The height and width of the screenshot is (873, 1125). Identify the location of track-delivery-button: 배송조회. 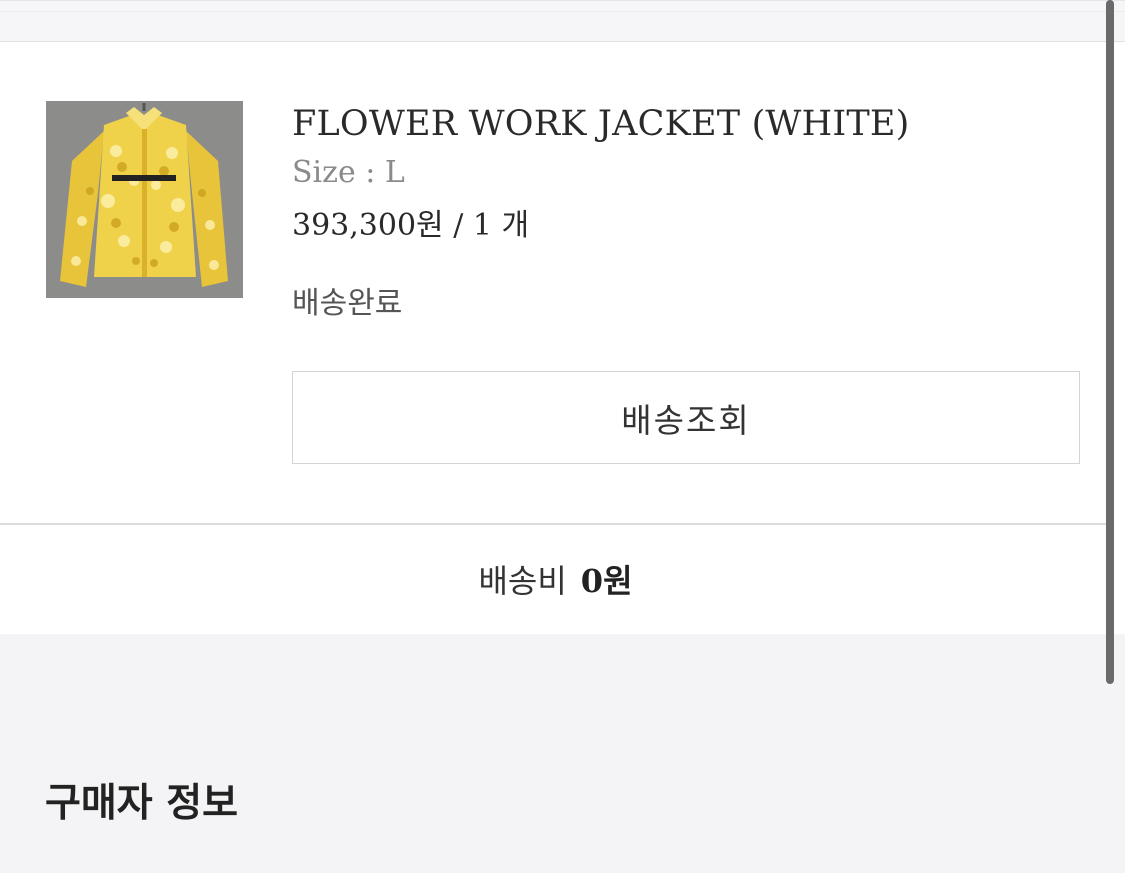
(686, 417).